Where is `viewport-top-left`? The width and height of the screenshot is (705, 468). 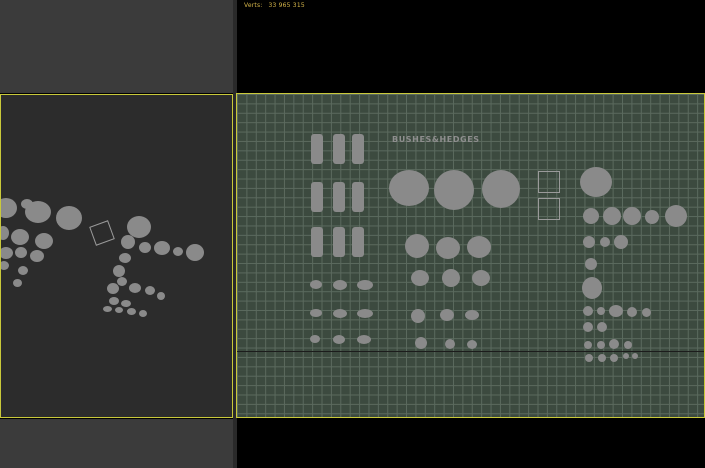 viewport-top-left is located at coordinates (116, 46).